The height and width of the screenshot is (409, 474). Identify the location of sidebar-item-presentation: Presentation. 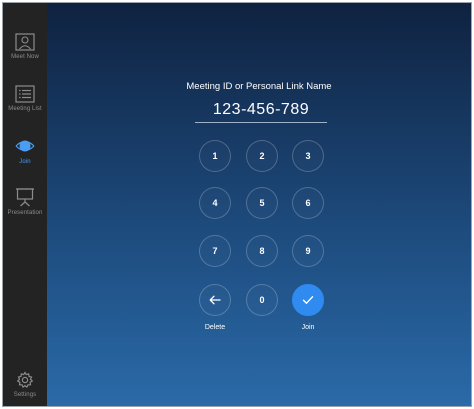
(25, 201).